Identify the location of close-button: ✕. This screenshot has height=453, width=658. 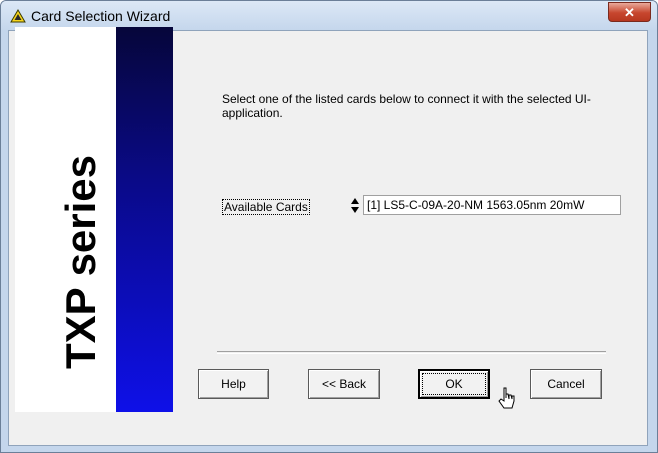
(629, 12).